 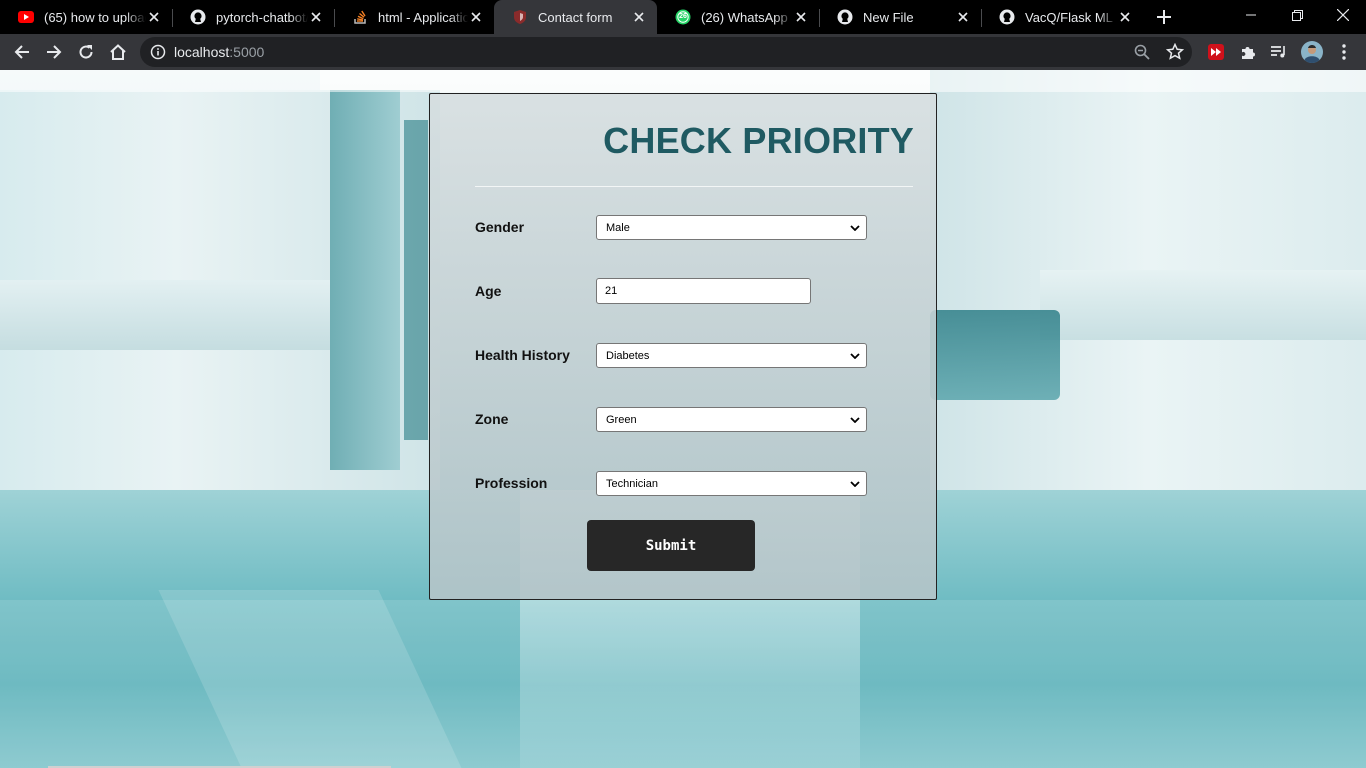 What do you see at coordinates (26, 17) in the screenshot?
I see `youtube-icon` at bounding box center [26, 17].